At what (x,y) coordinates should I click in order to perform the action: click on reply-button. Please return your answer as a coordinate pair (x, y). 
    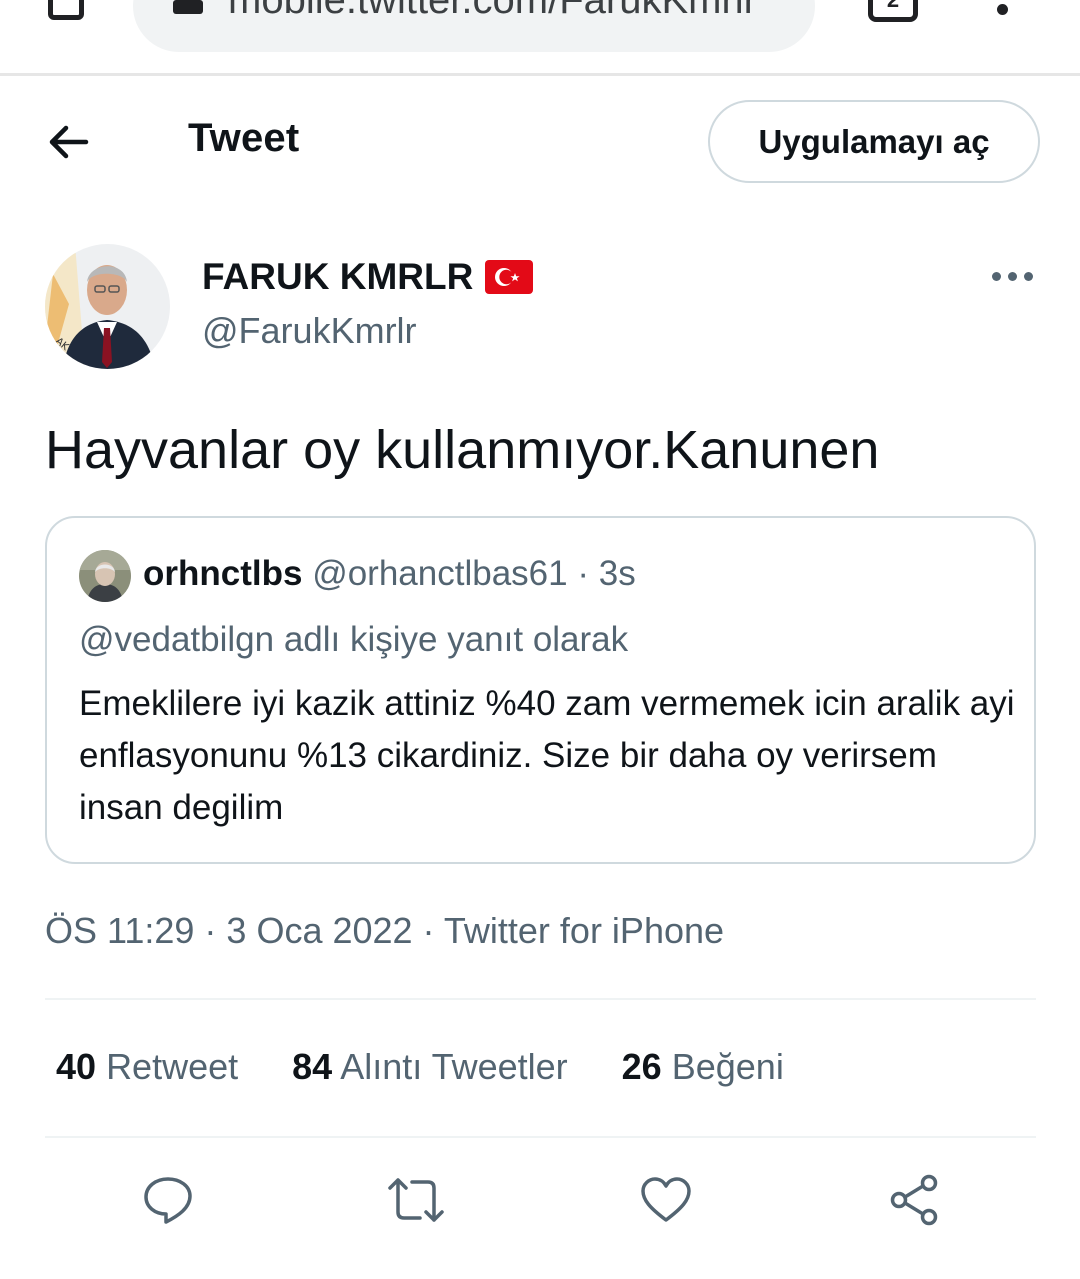
    Looking at the image, I should click on (168, 1200).